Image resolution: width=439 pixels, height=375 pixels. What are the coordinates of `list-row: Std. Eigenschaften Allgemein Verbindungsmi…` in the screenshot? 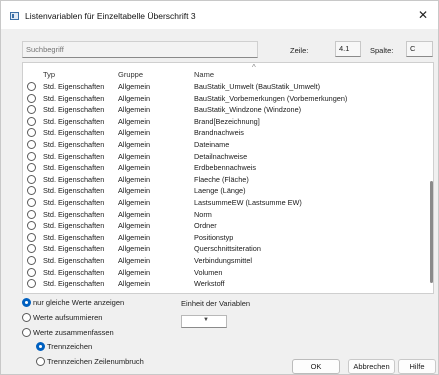 It's located at (223, 261).